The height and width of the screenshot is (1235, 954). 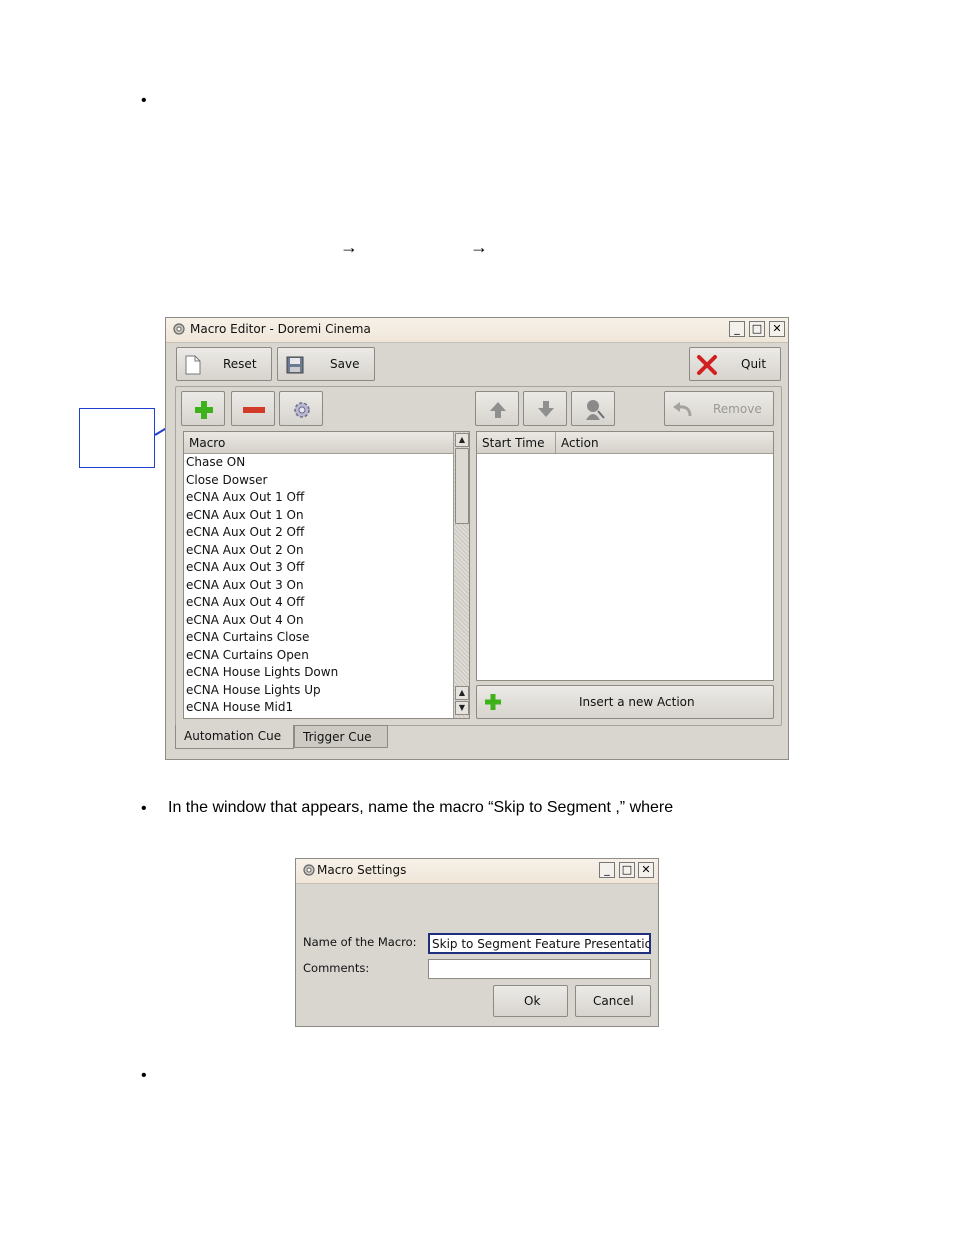 I want to click on list-item: eCNA House Lights Up, so click(x=253, y=691).